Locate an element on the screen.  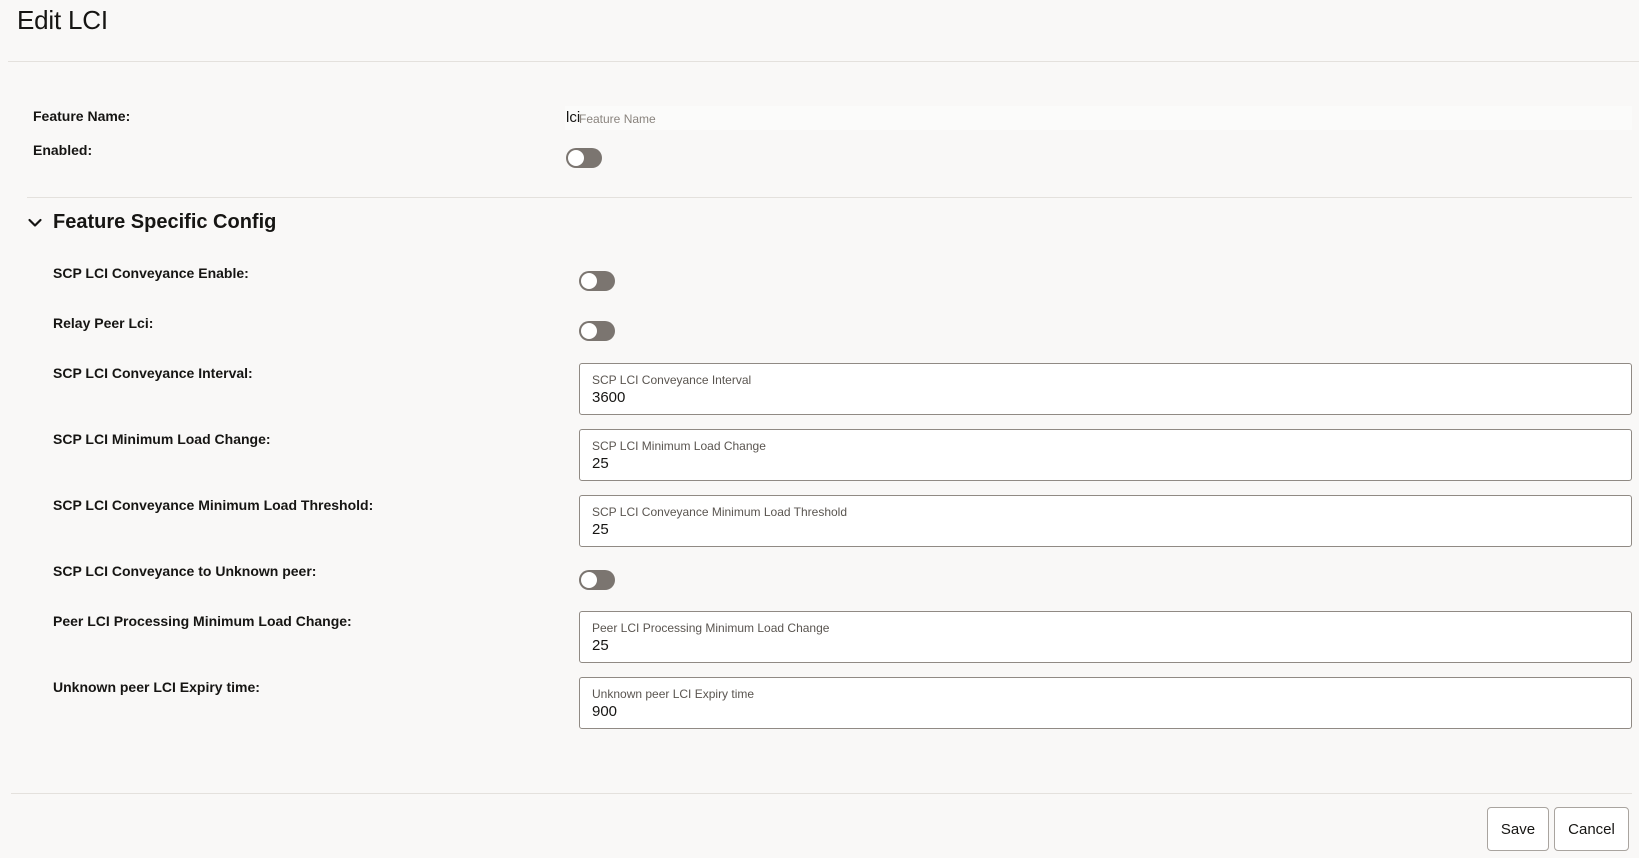
enabled-toggle is located at coordinates (584, 158).